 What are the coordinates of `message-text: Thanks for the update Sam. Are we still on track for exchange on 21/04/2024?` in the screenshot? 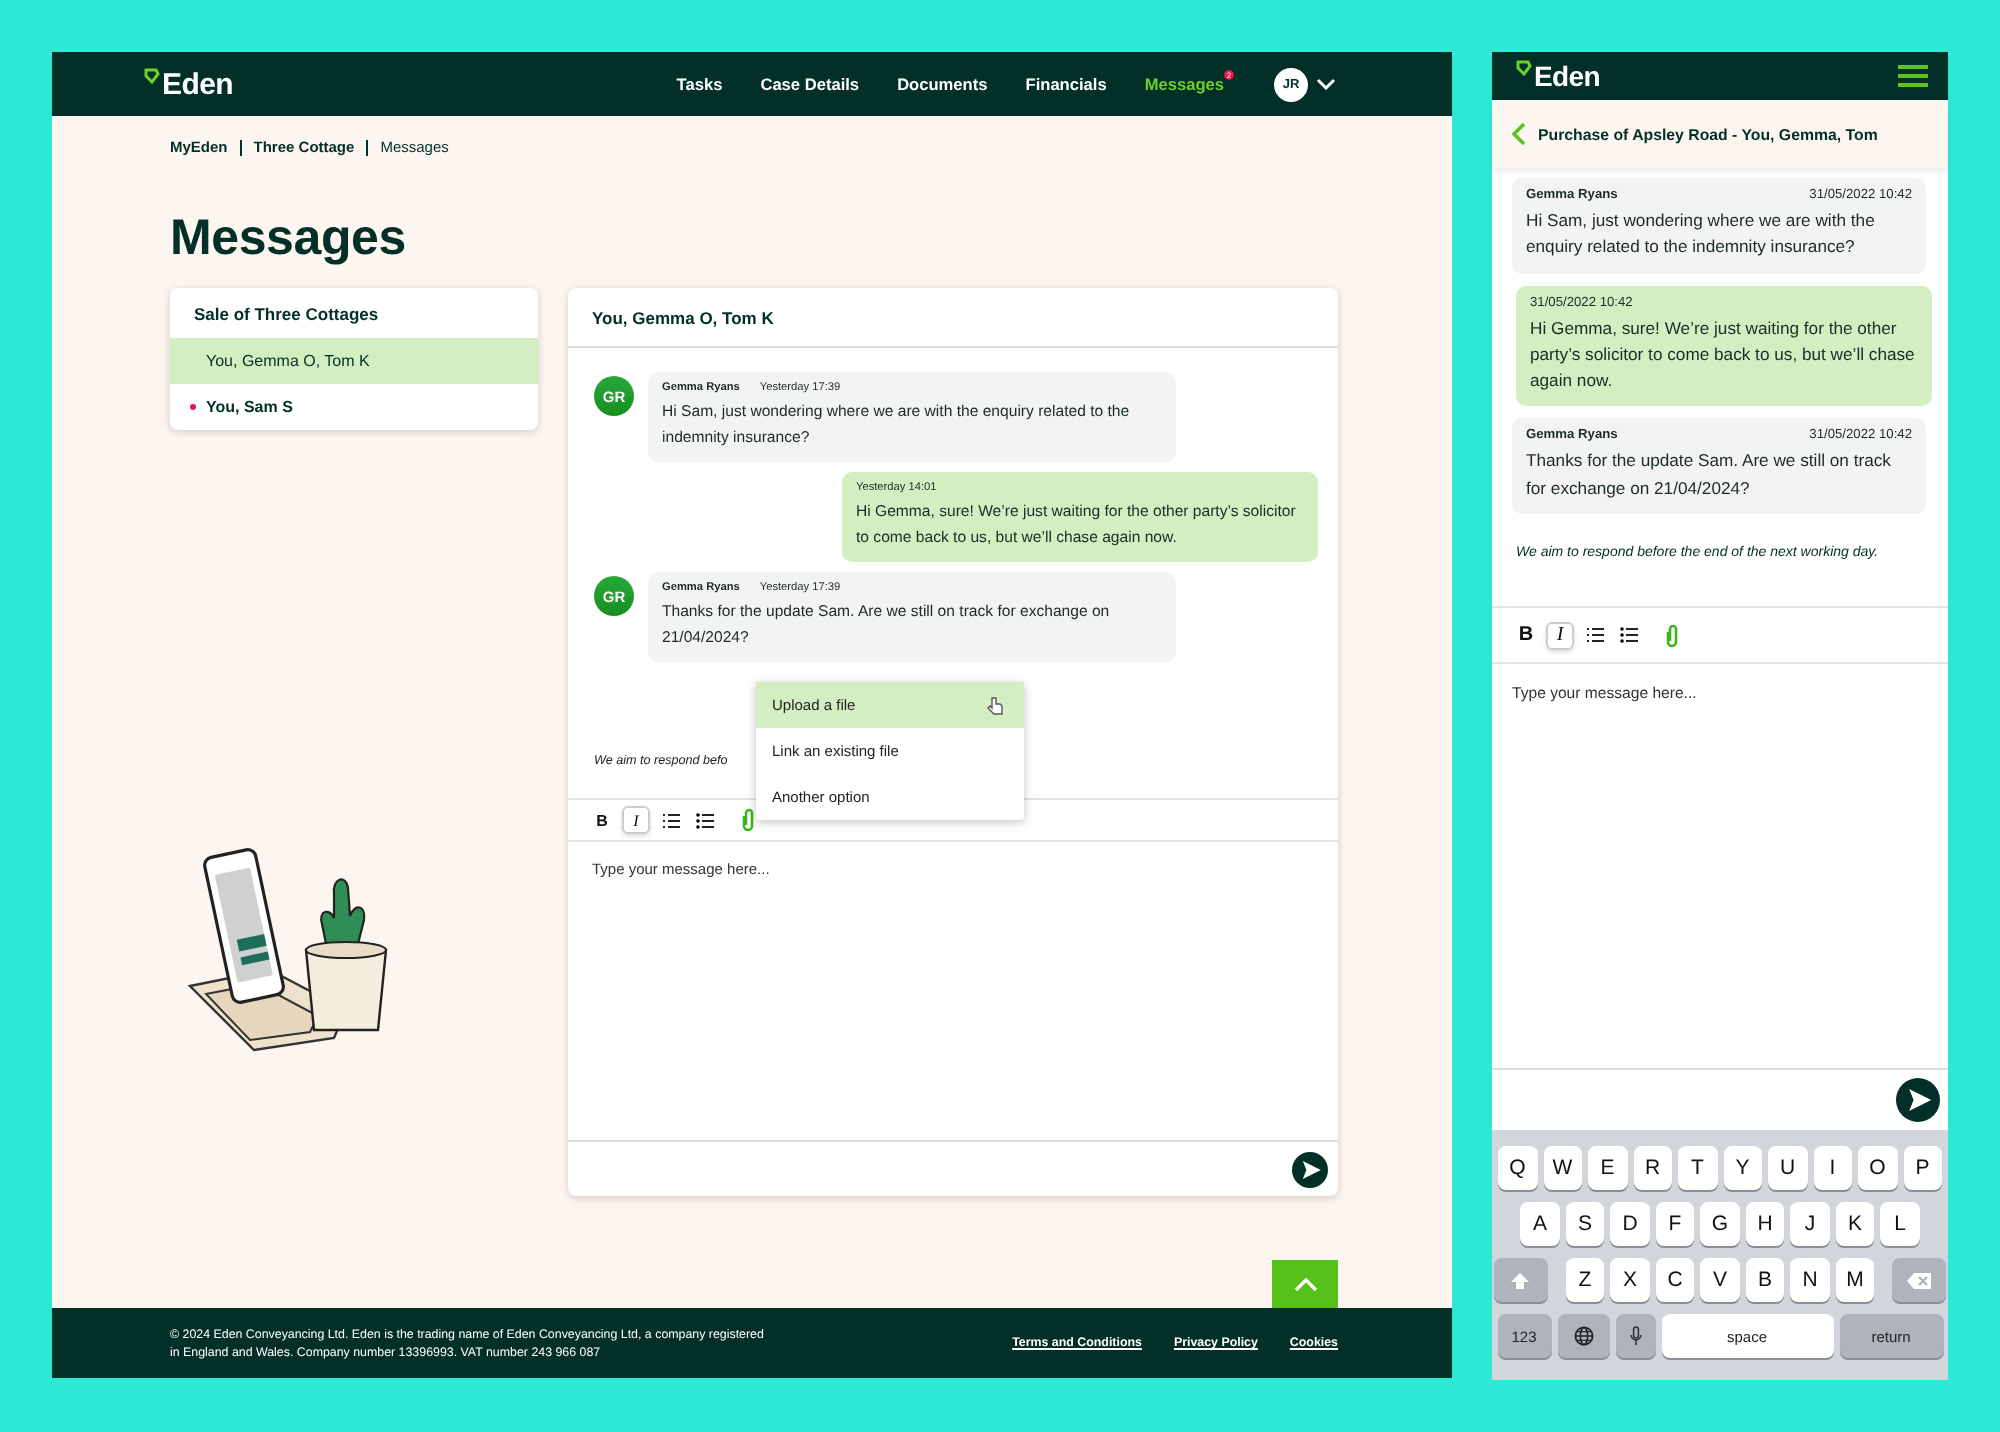 It's located at (1709, 475).